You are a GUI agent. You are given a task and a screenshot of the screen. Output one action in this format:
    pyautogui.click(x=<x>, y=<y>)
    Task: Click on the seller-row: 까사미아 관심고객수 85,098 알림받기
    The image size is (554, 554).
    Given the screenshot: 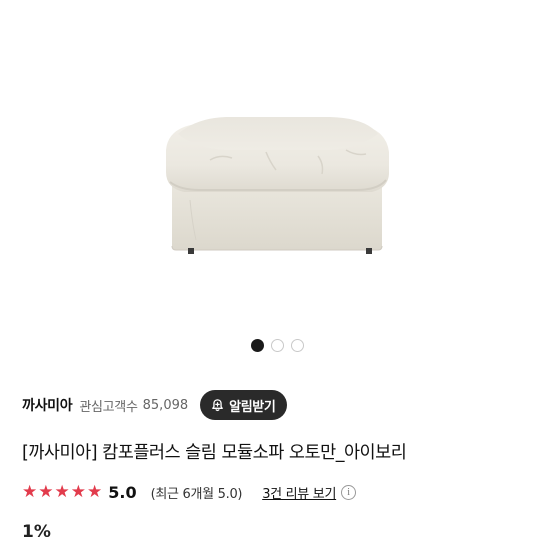 What is the action you would take?
    pyautogui.click(x=277, y=405)
    